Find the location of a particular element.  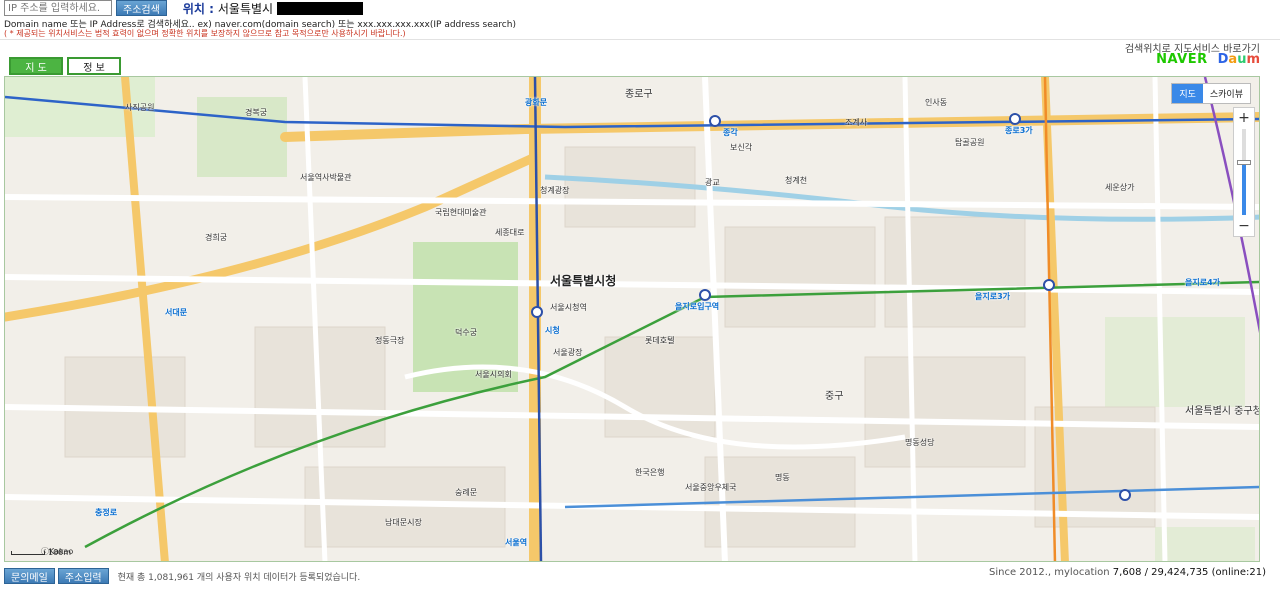

address-input-button: 주소입력 is located at coordinates (83, 576).